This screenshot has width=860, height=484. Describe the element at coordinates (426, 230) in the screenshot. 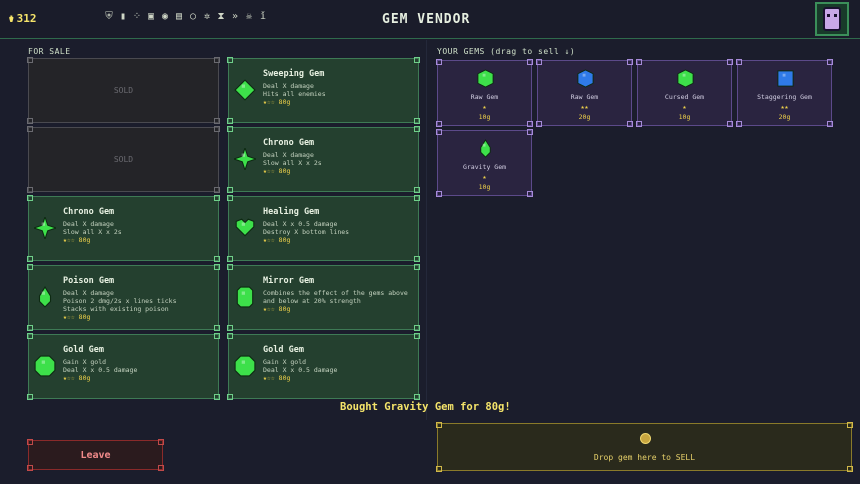

I see `panel-divider` at that location.